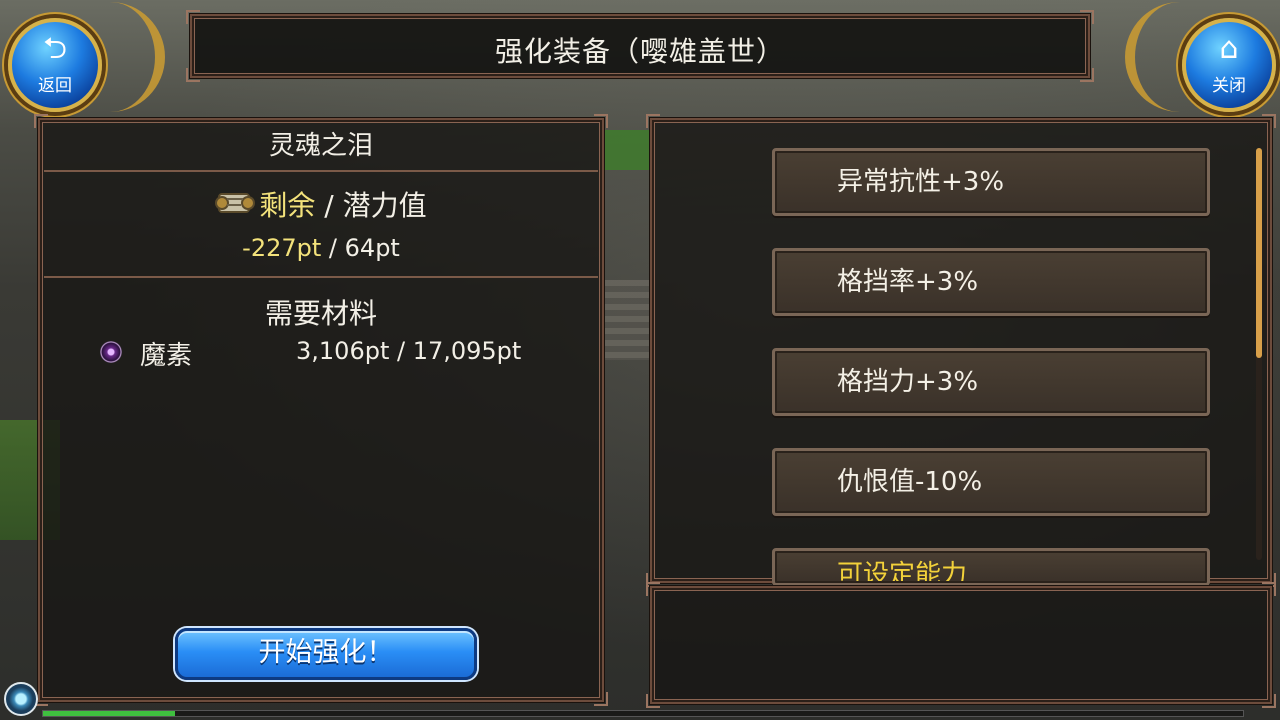  What do you see at coordinates (109, 713) in the screenshot?
I see `exp-bar-fill` at bounding box center [109, 713].